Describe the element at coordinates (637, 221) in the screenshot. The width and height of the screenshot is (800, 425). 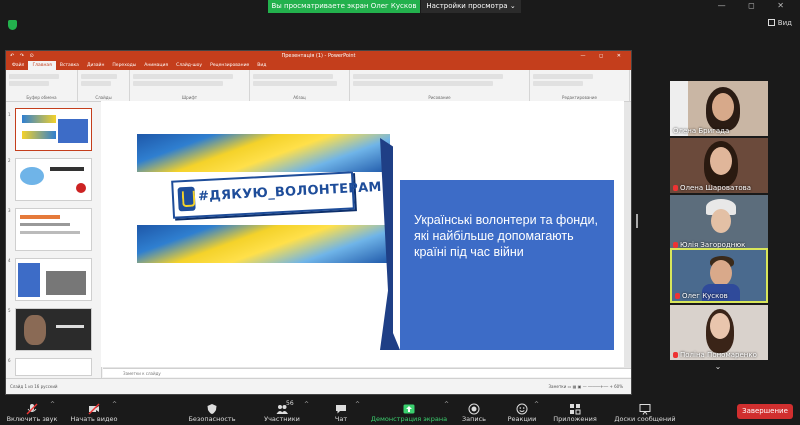
I see `splitter-handle` at that location.